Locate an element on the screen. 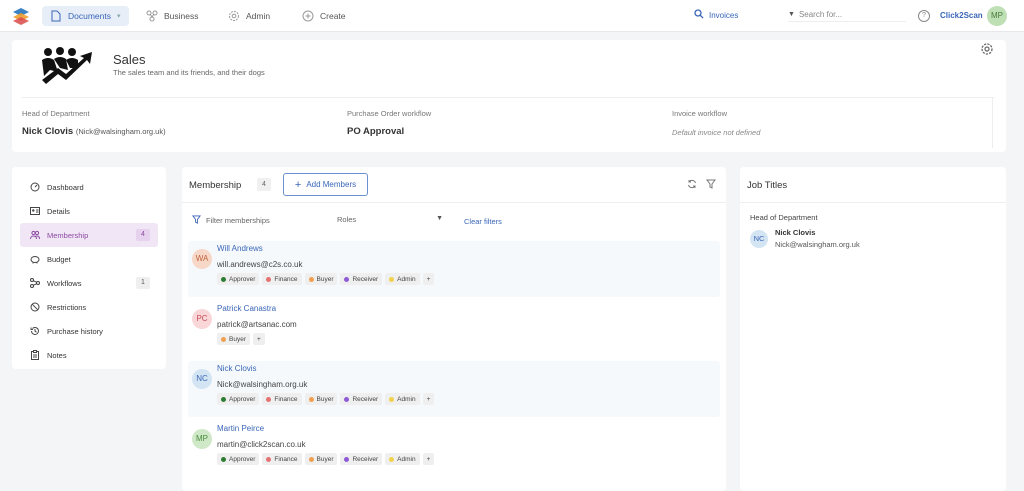 The height and width of the screenshot is (491, 1024). help-icon: ? is located at coordinates (924, 16).